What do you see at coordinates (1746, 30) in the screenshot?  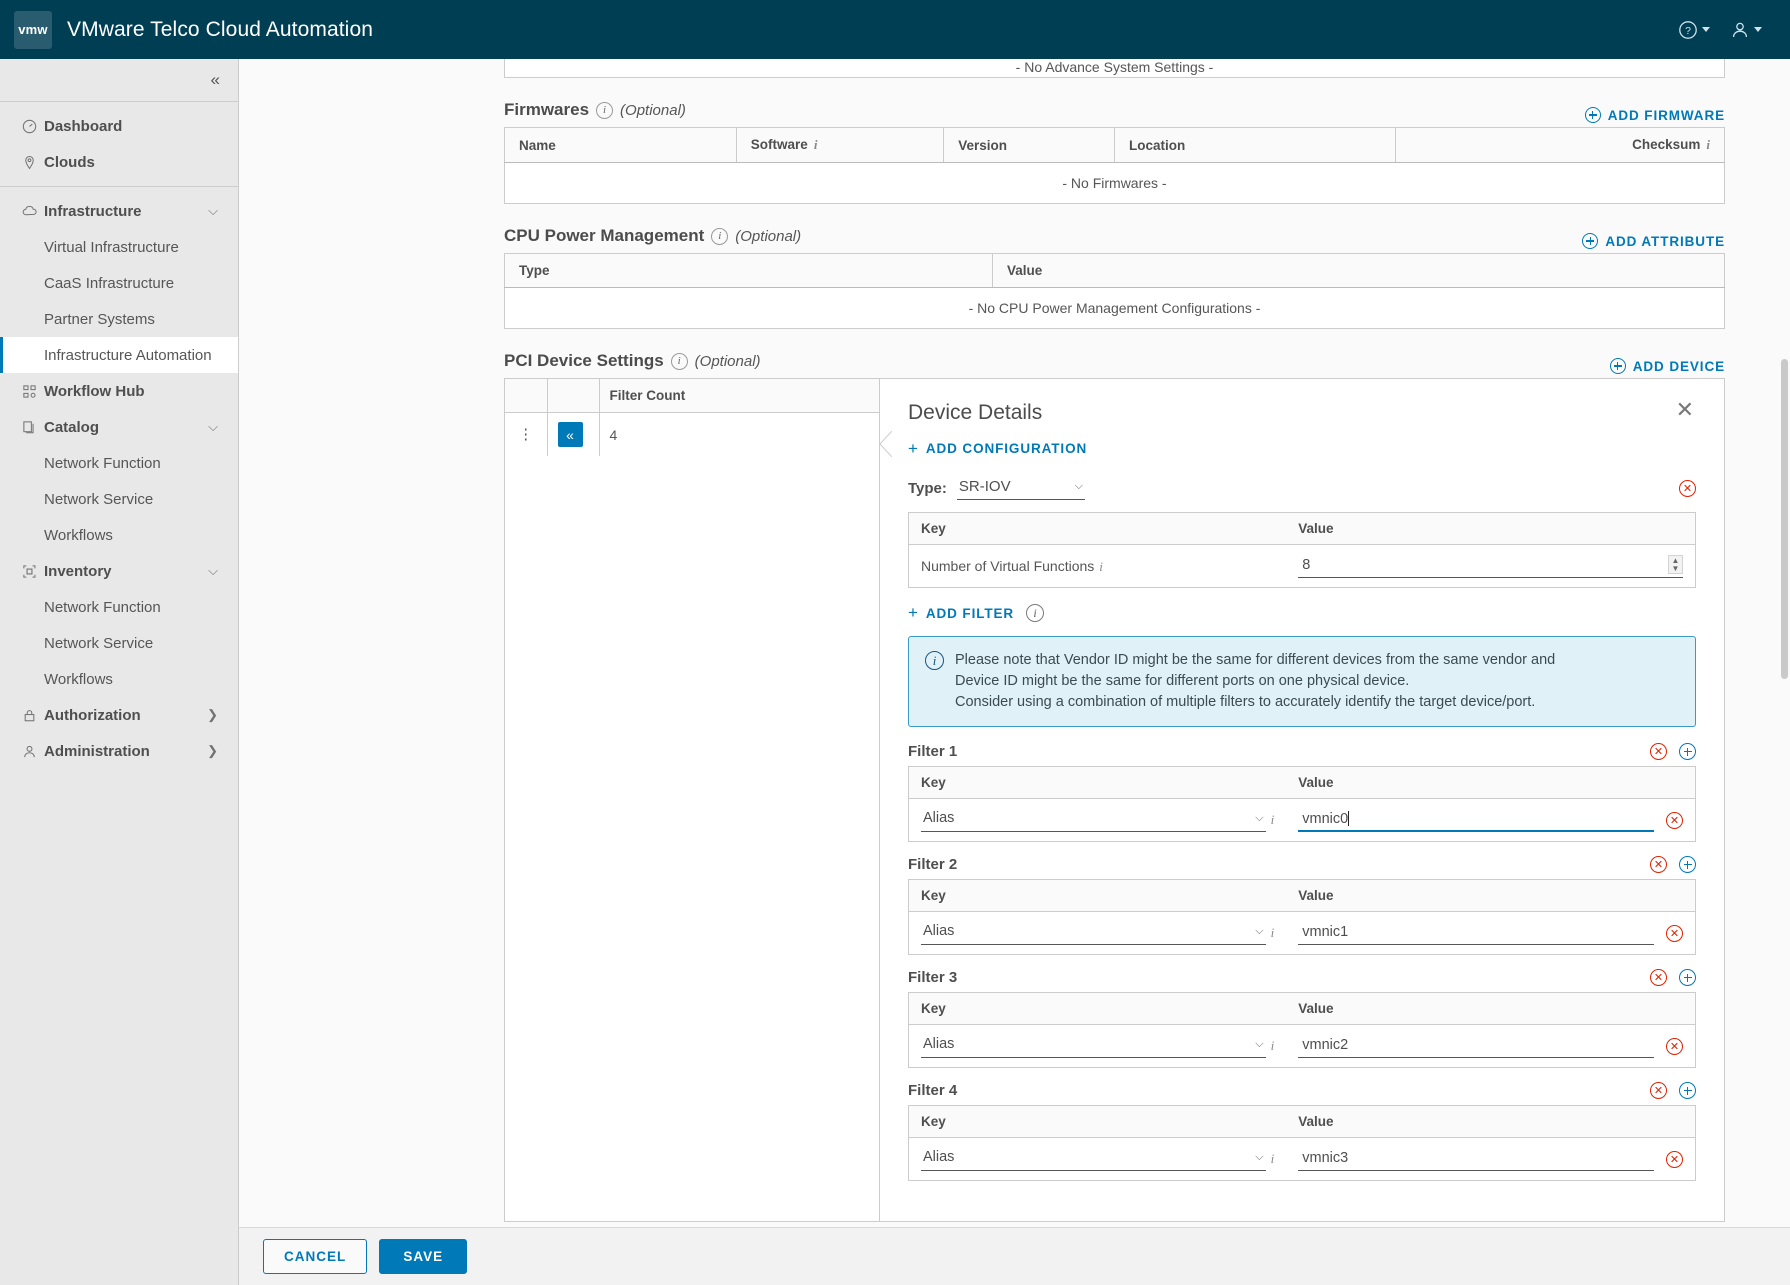 I see `user-menu-button` at bounding box center [1746, 30].